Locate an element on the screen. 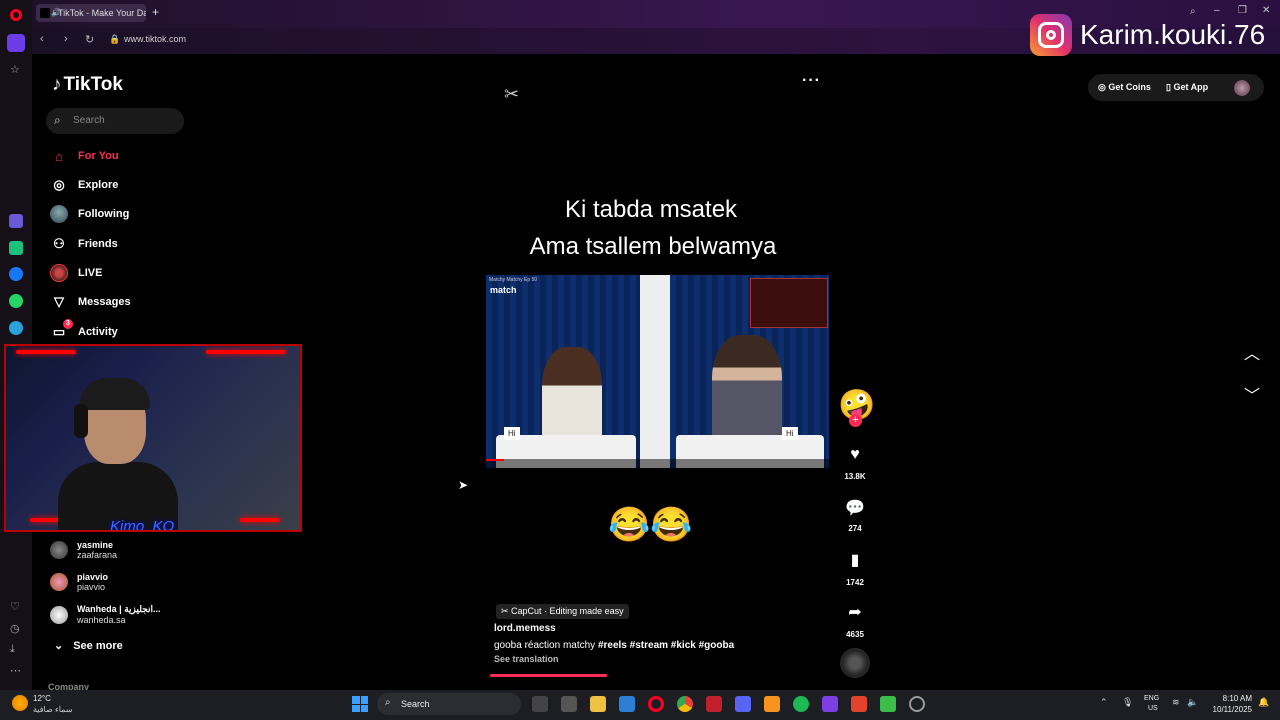 The height and width of the screenshot is (720, 1280). nav-friends: ⚇ Friends is located at coordinates (84, 244).